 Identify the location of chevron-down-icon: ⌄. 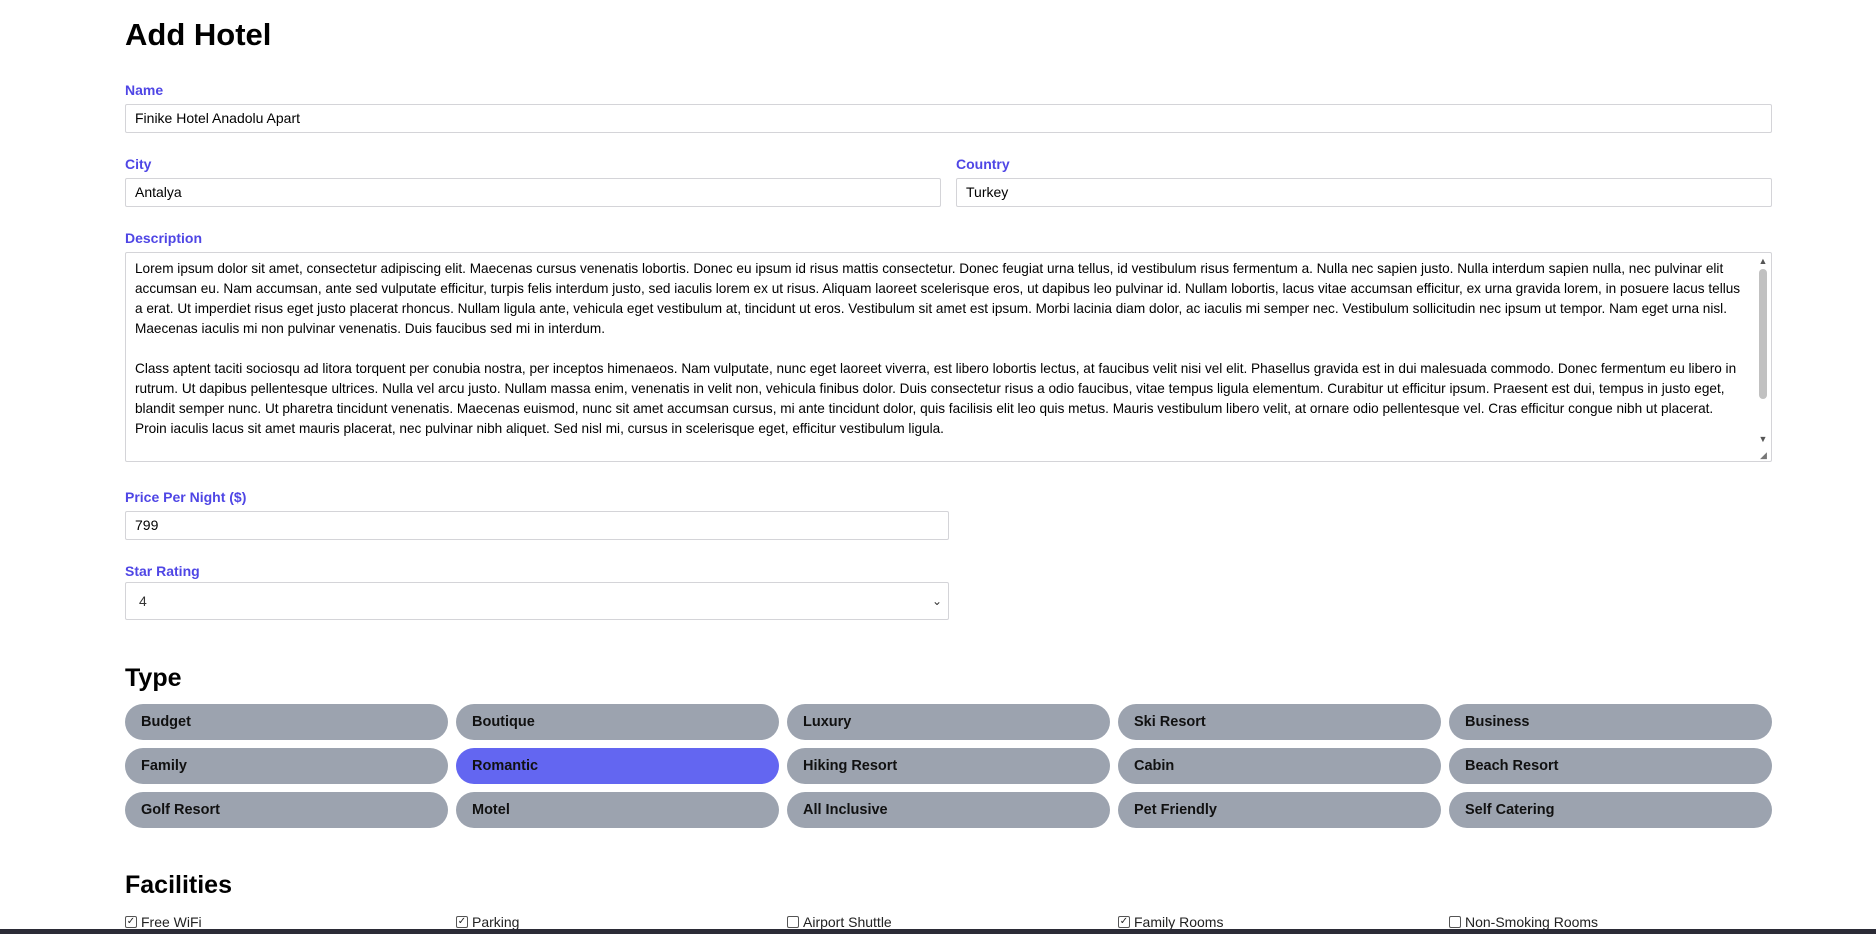
(936, 601).